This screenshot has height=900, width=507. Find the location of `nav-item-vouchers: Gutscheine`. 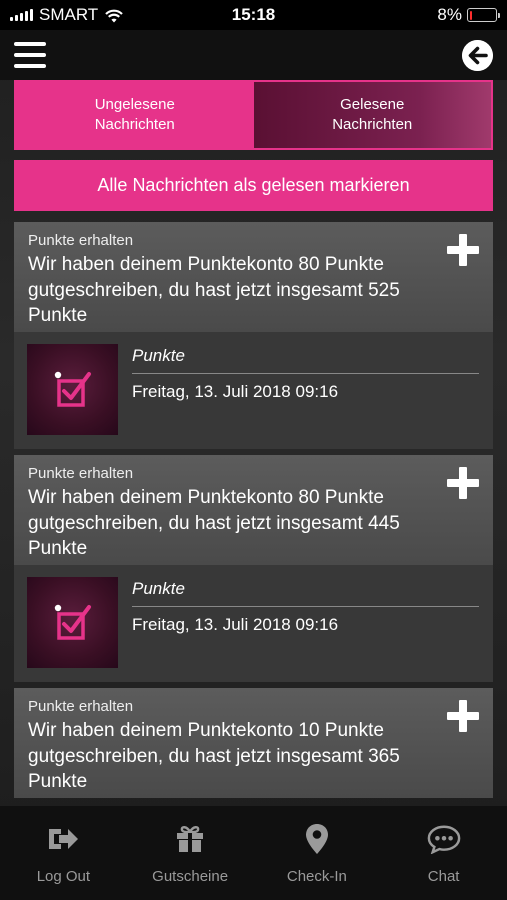

nav-item-vouchers: Gutscheine is located at coordinates (190, 853).